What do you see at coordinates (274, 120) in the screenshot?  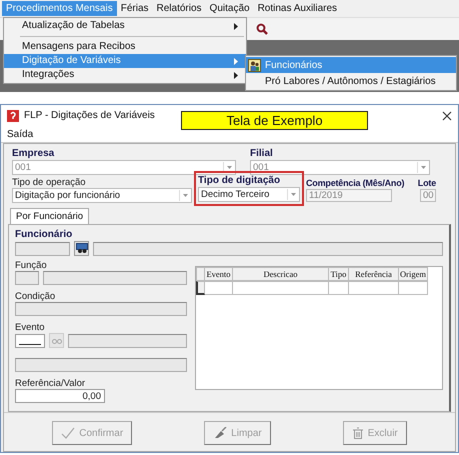 I see `banner-label: Tela de Exemplo` at bounding box center [274, 120].